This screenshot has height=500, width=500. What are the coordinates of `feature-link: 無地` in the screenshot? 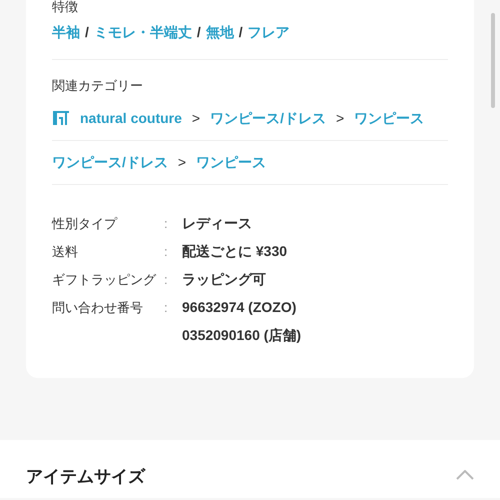 It's located at (220, 32).